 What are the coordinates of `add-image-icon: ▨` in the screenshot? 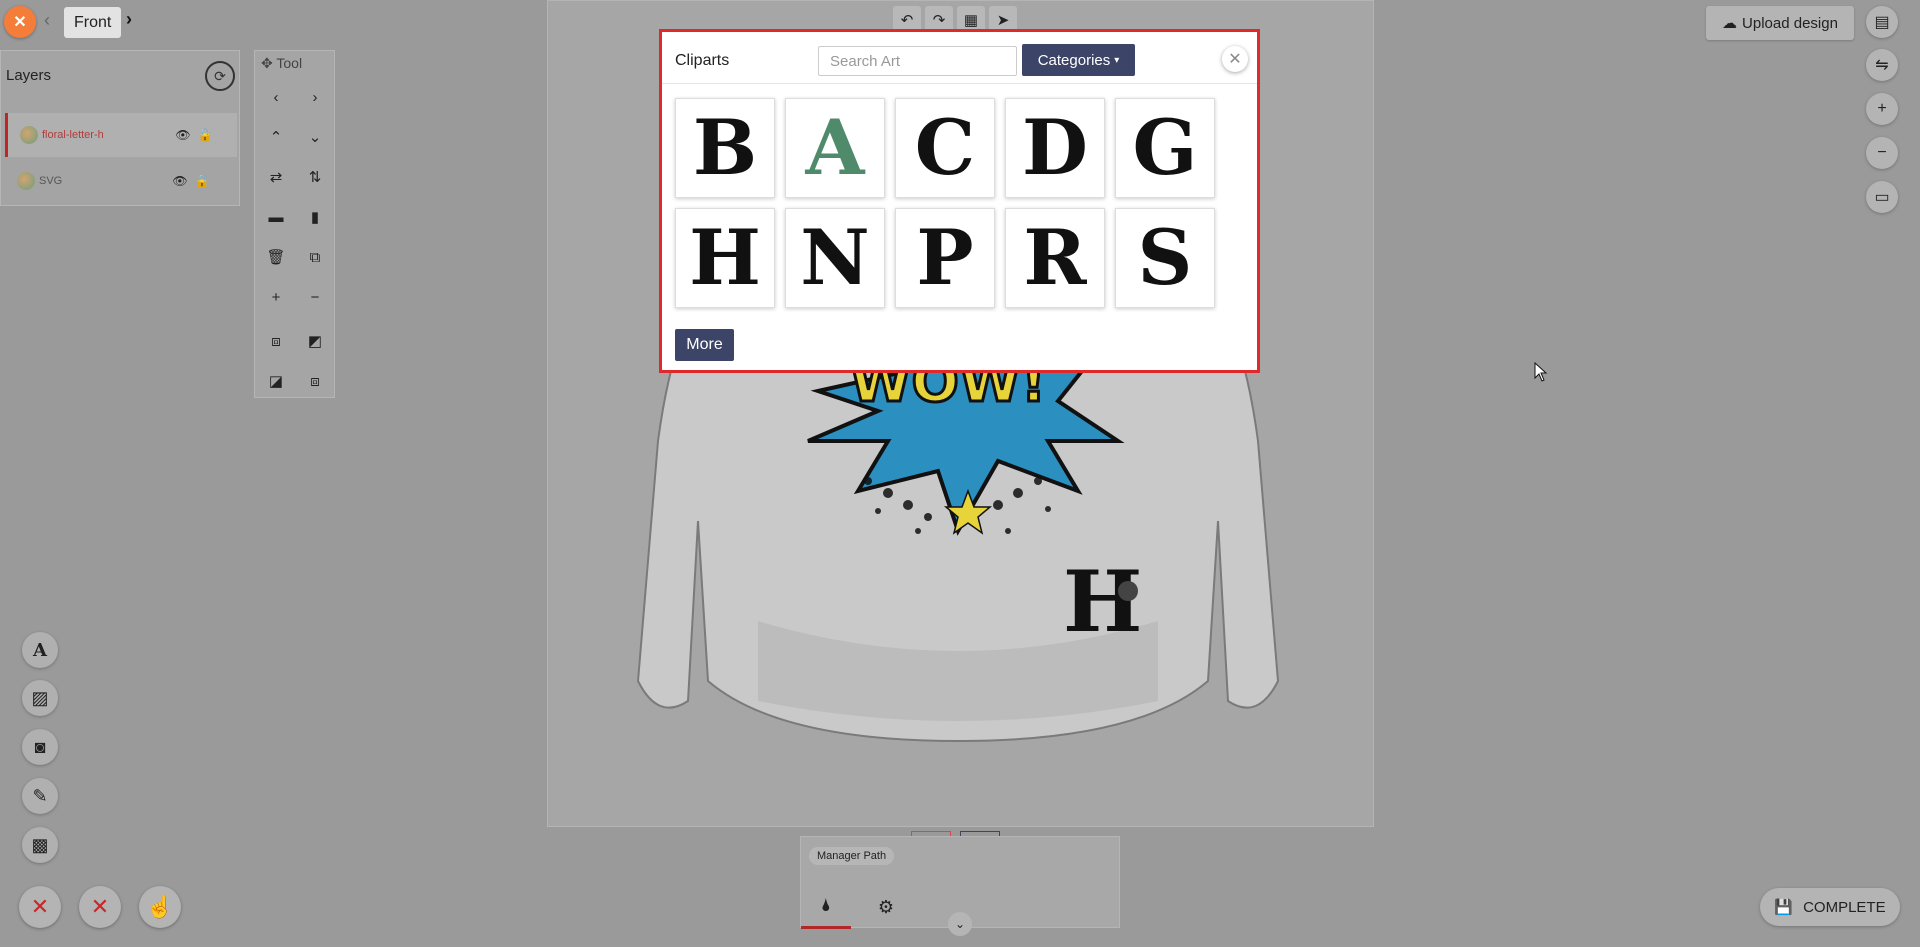 It's located at (40, 698).